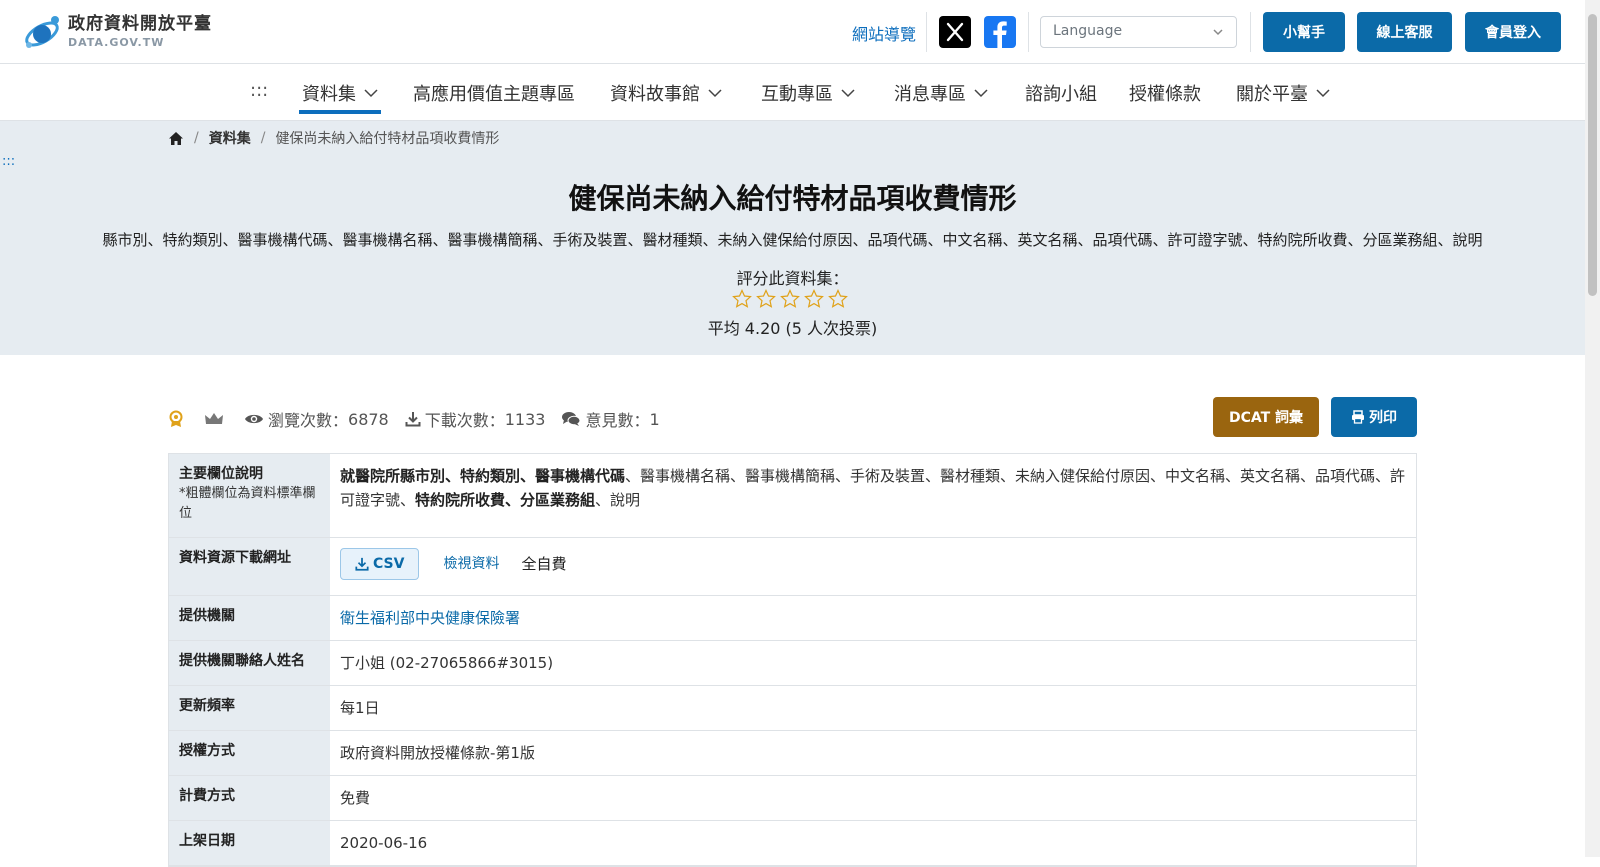 The width and height of the screenshot is (1600, 867). What do you see at coordinates (249, 798) in the screenshot?
I see `fee-header: 計費方式` at bounding box center [249, 798].